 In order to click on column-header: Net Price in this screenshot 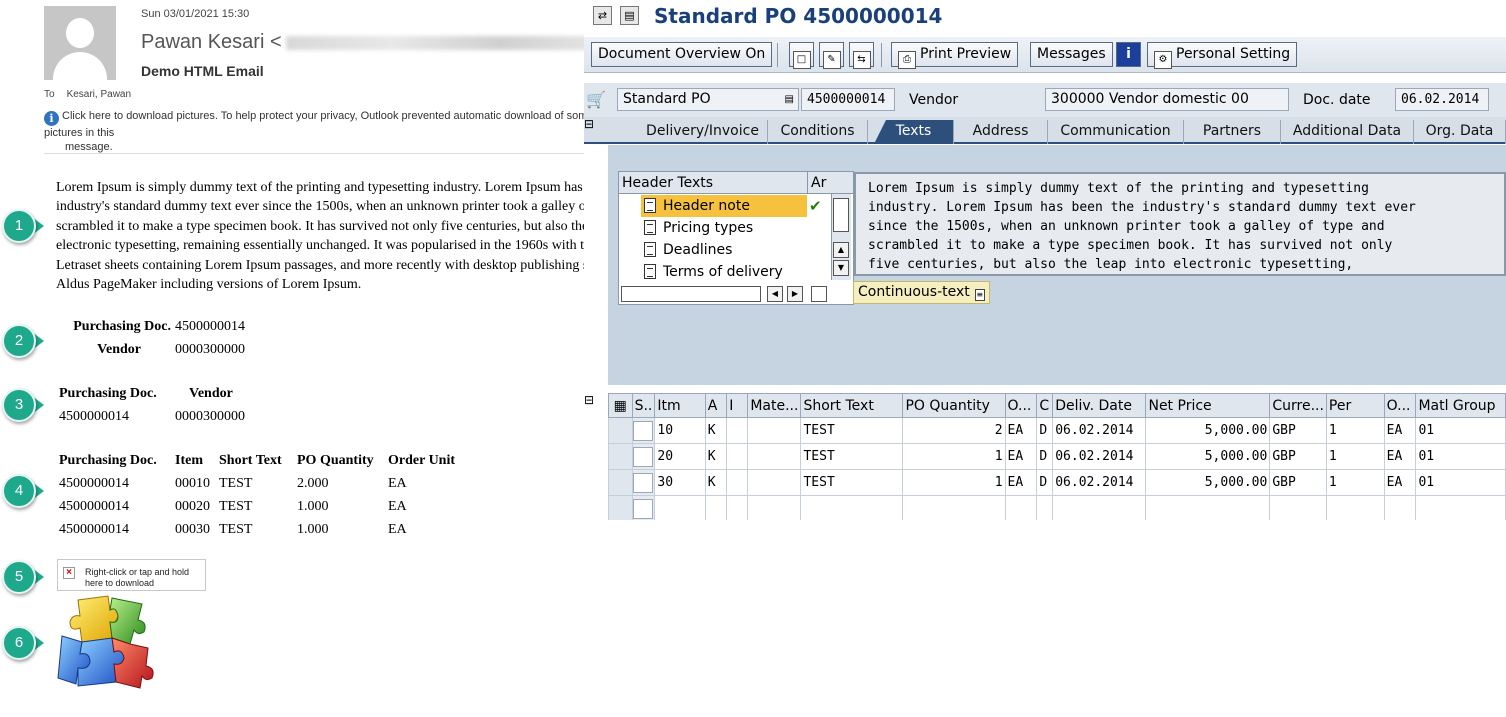, I will do `click(1208, 405)`.